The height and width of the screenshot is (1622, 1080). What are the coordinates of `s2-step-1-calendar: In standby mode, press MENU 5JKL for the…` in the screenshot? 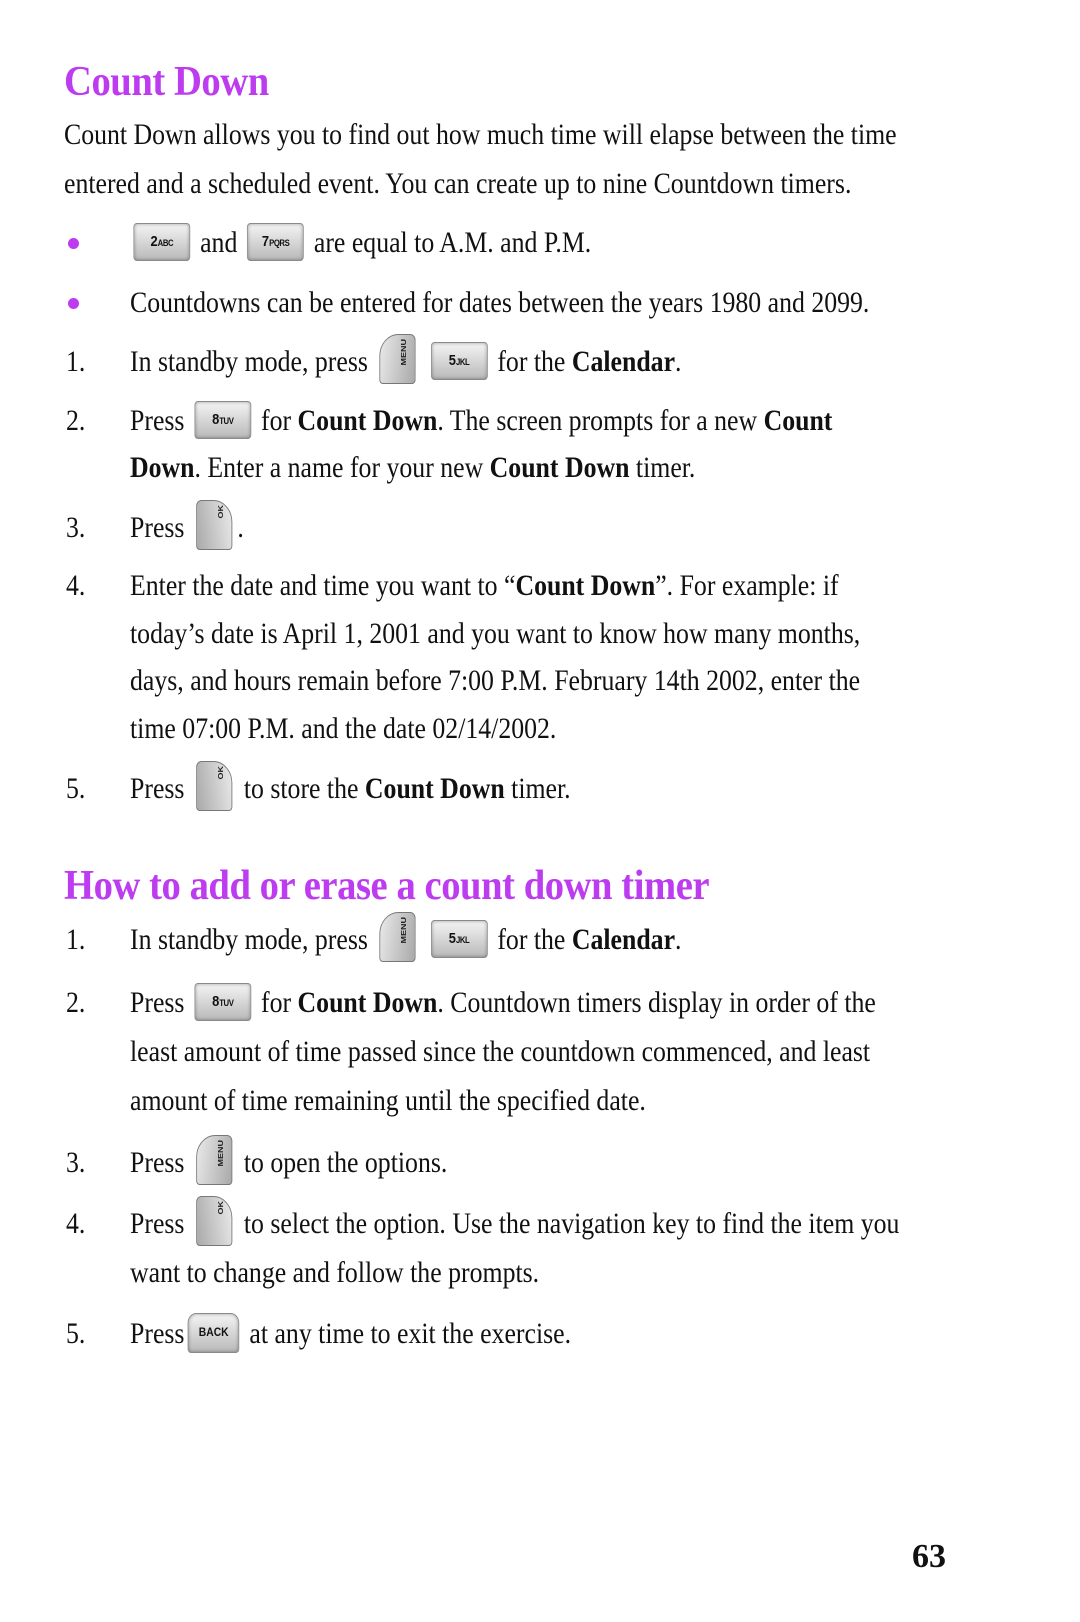 It's located at (406, 937).